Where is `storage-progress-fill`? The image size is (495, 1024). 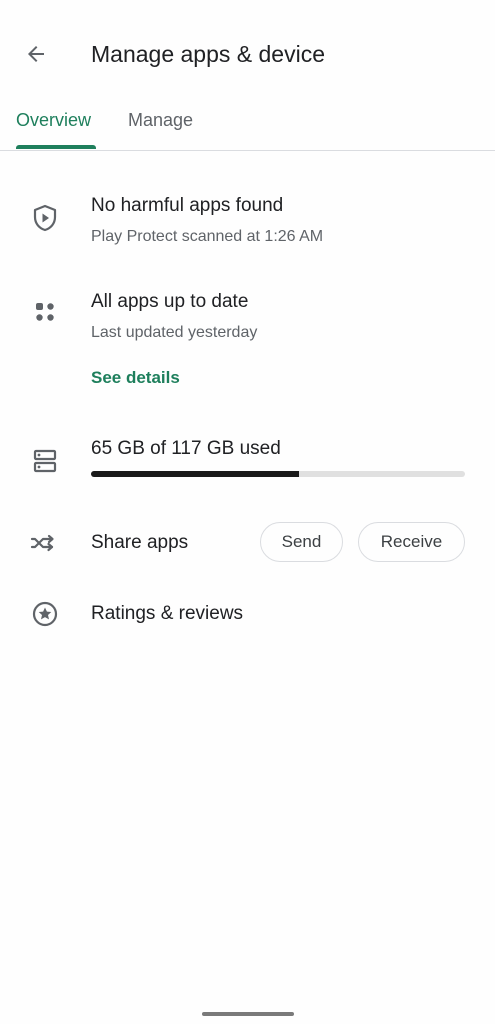
storage-progress-fill is located at coordinates (195, 474).